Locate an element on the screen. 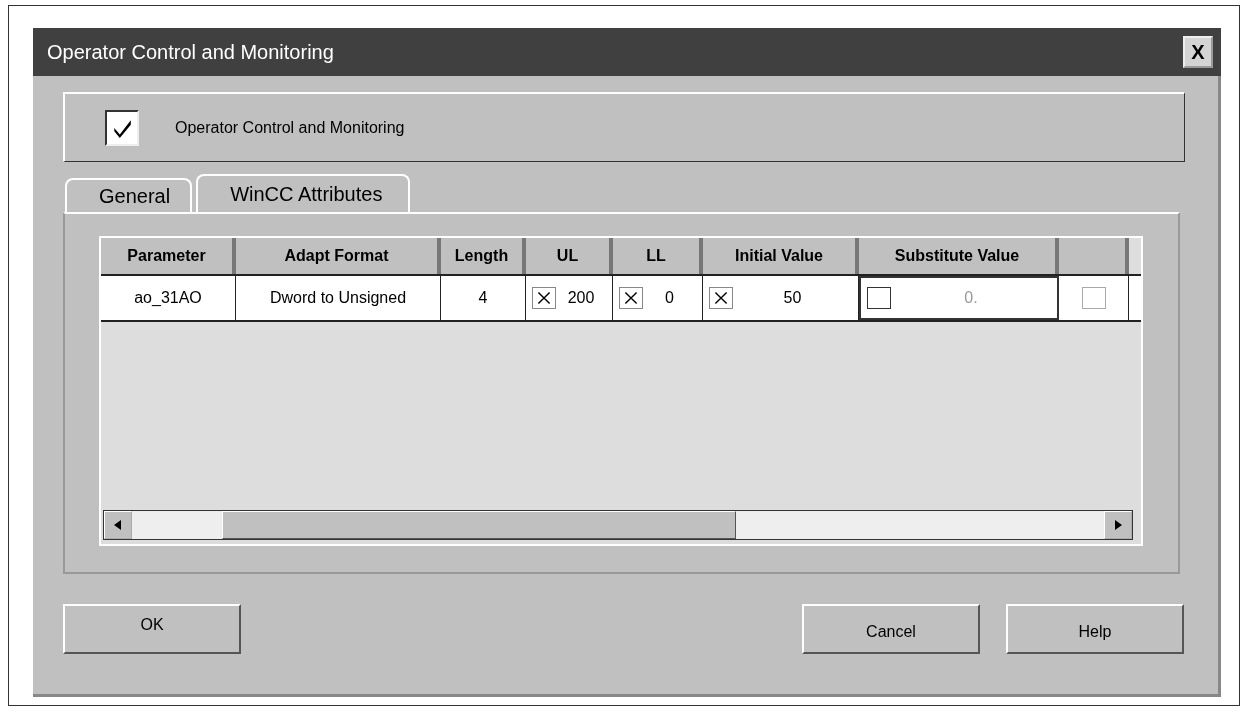 The image size is (1248, 712). table-cell: 4 is located at coordinates (483, 298).